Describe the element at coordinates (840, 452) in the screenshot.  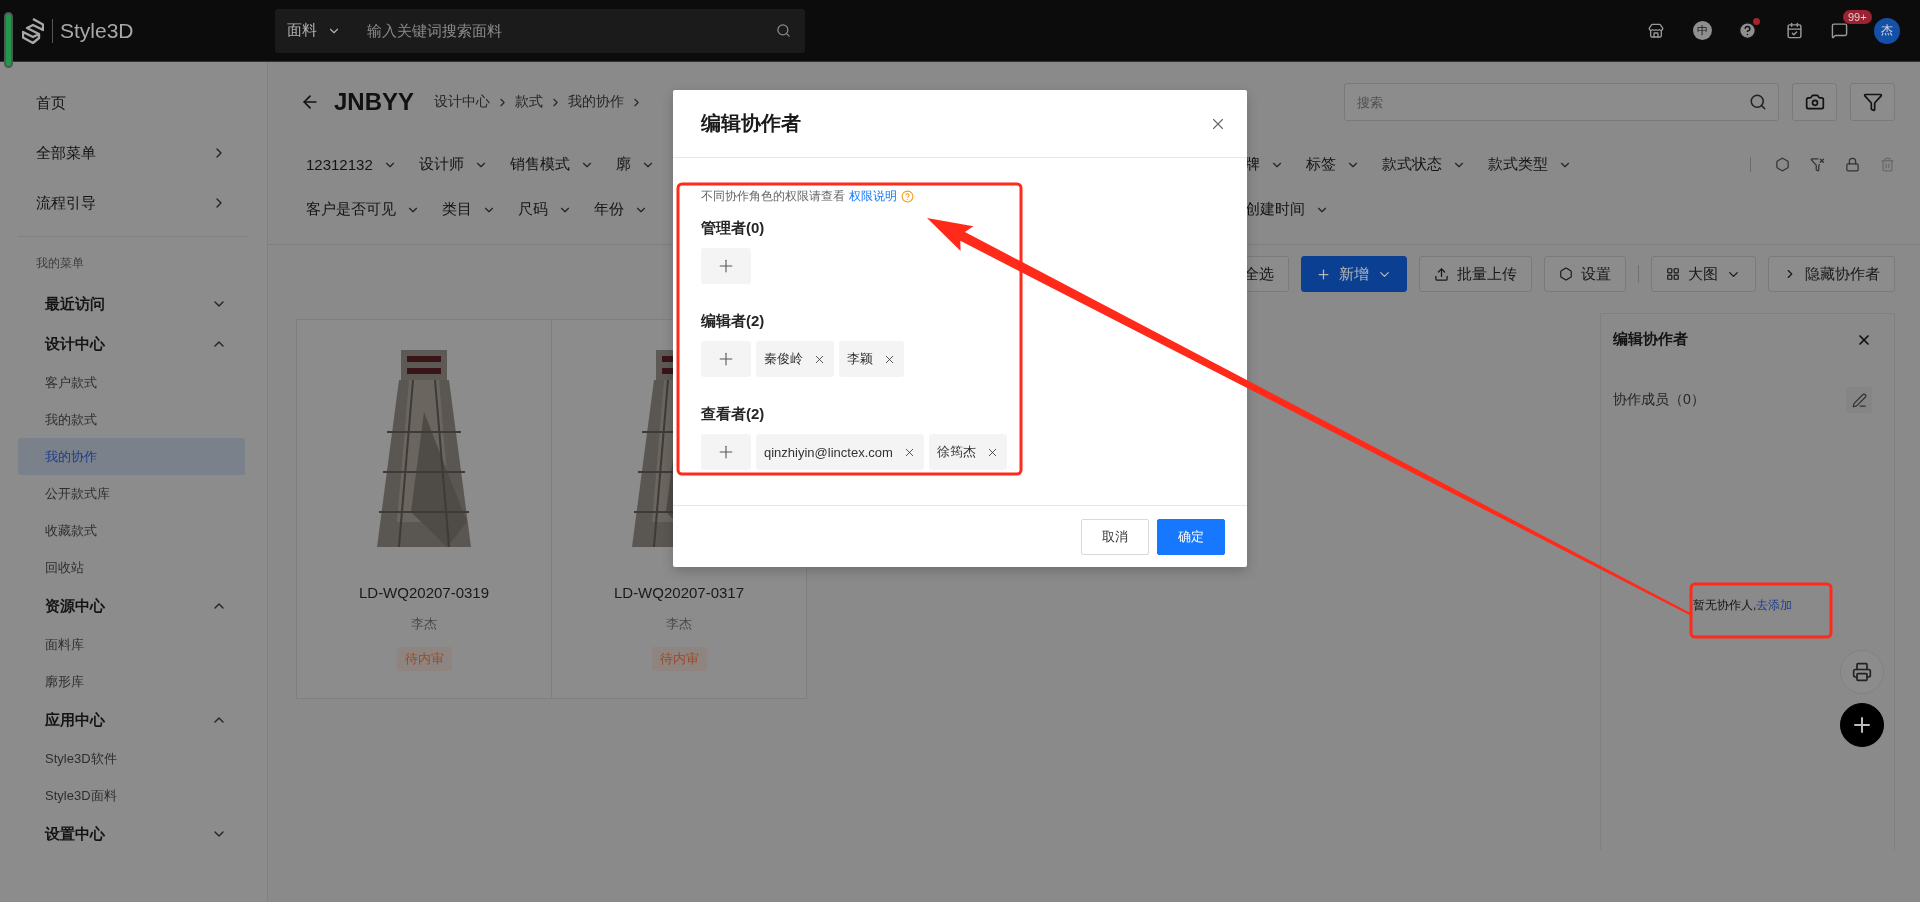
I see `member-tag: qinzhiyin@linctex.com` at that location.